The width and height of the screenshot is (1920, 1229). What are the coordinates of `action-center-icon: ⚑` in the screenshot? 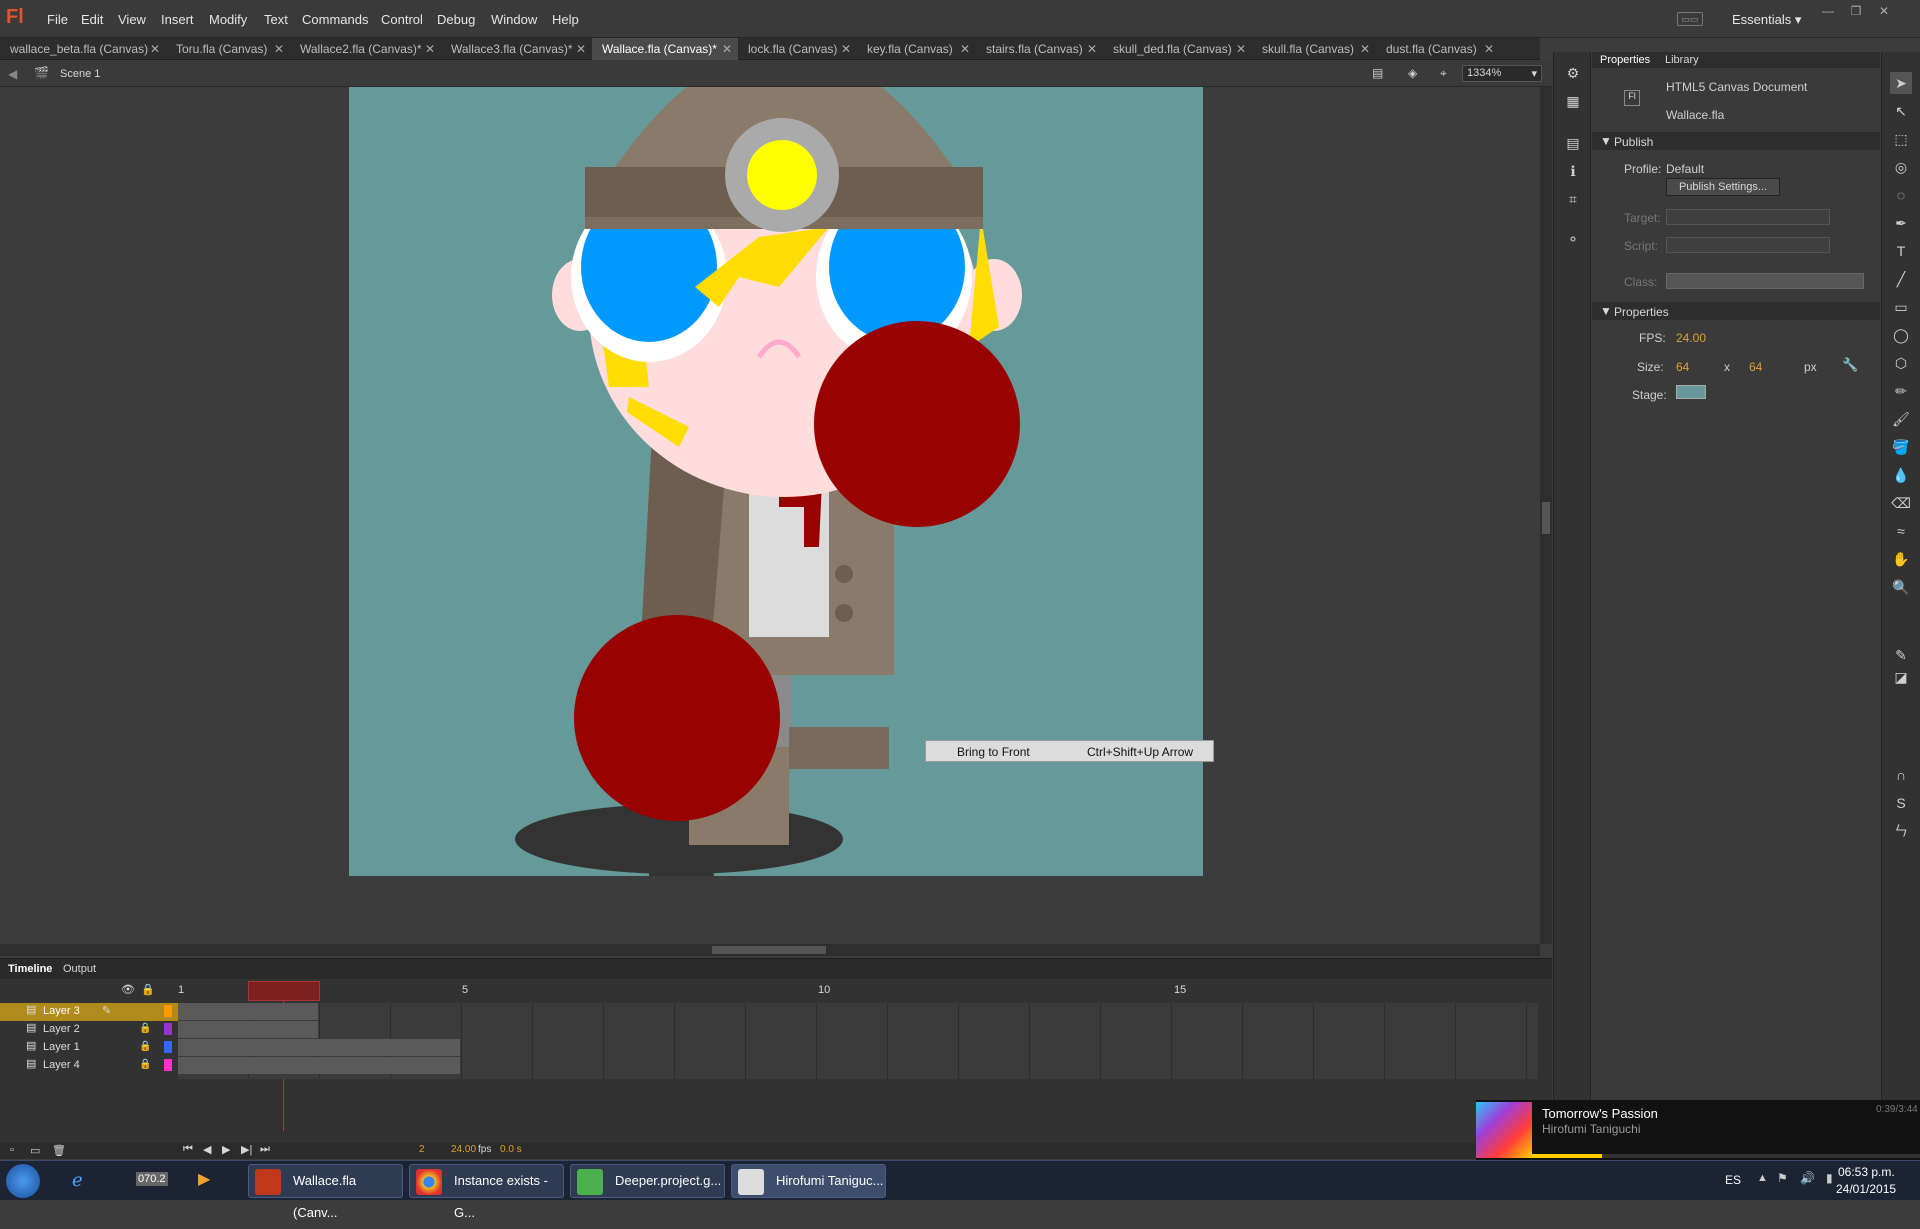 It's located at (1782, 1178).